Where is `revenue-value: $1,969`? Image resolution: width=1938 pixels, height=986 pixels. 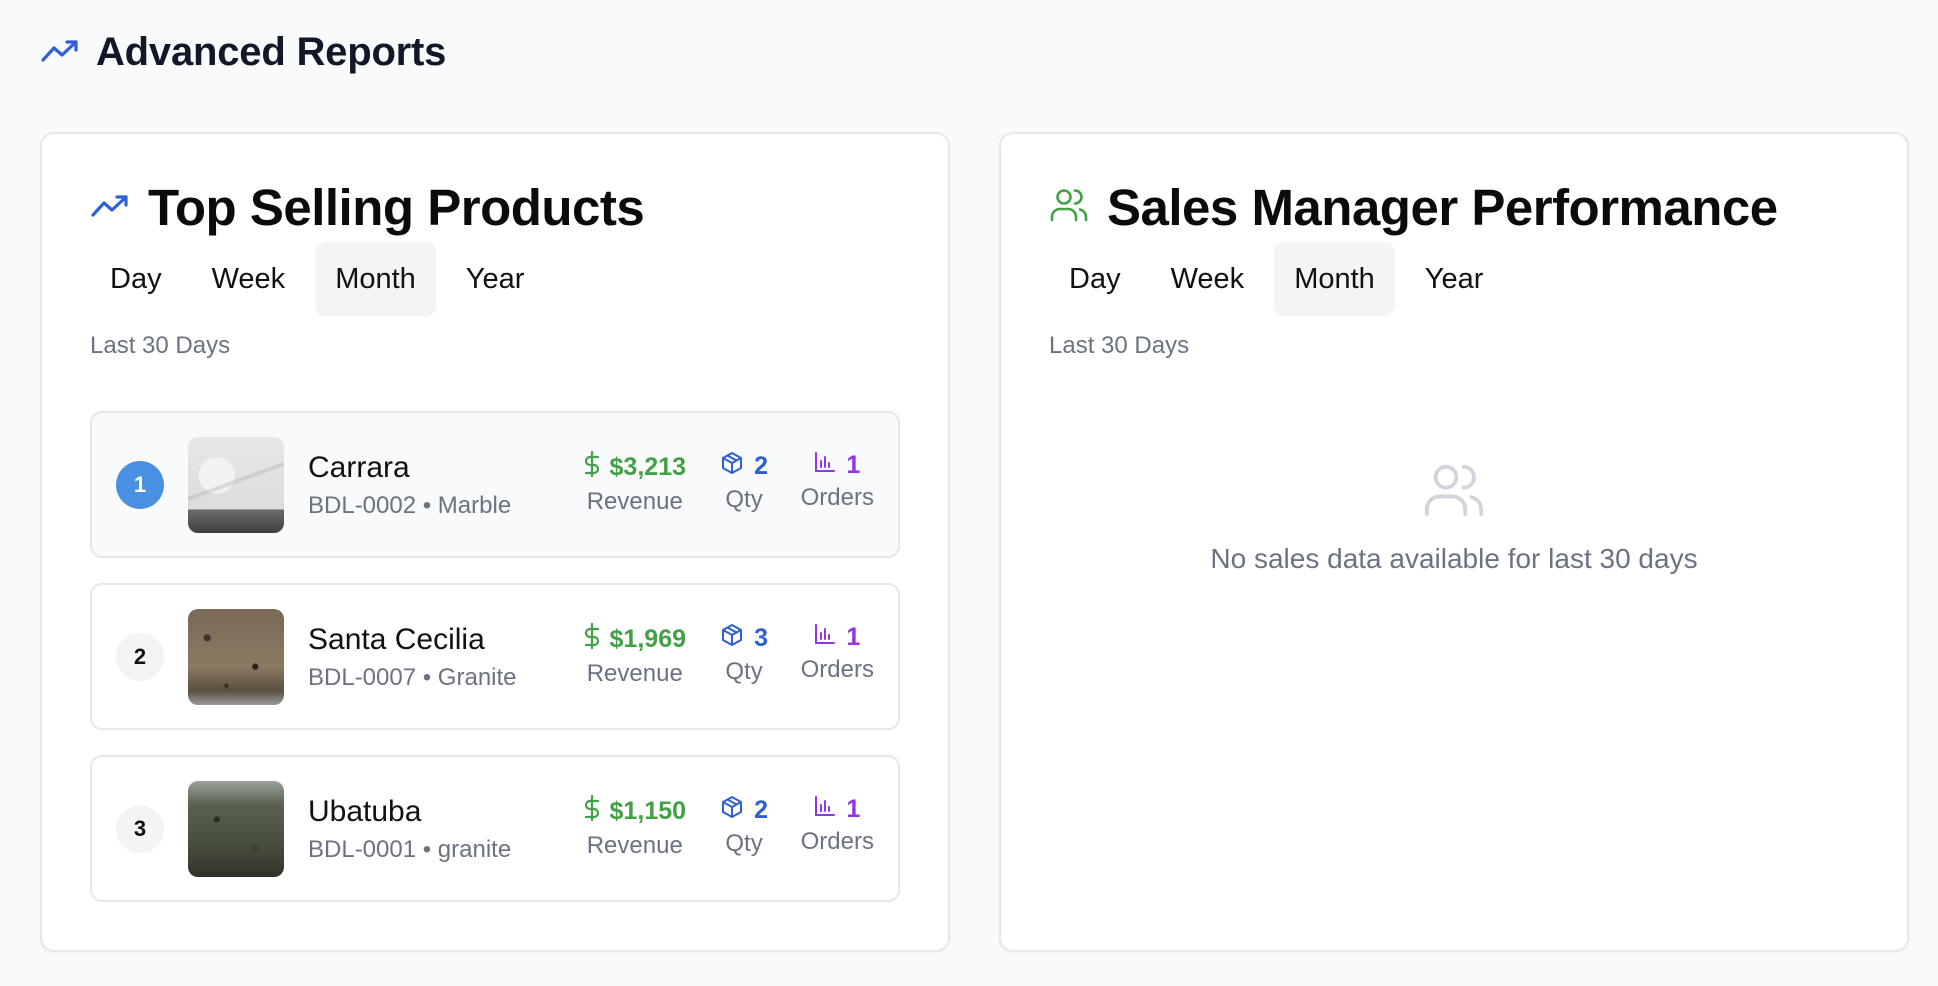 revenue-value: $1,969 is located at coordinates (647, 639).